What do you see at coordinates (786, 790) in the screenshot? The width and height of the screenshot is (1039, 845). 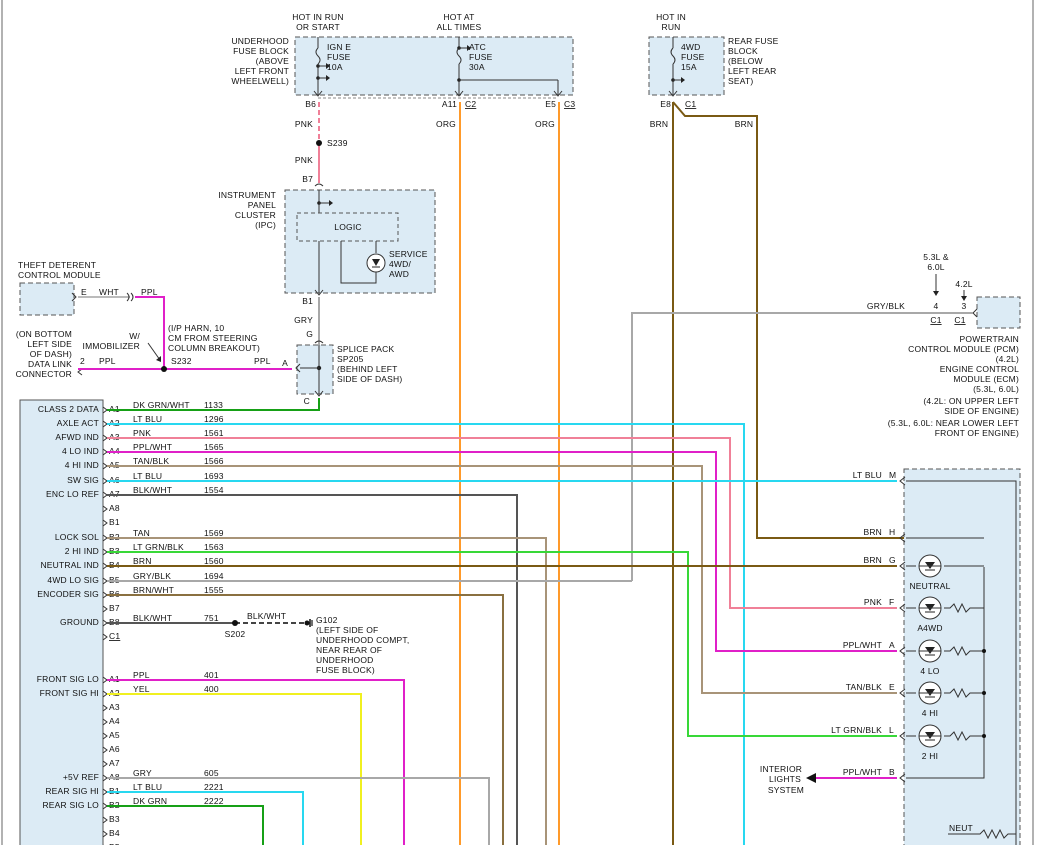 I see `svg-text: SYSTEM` at bounding box center [786, 790].